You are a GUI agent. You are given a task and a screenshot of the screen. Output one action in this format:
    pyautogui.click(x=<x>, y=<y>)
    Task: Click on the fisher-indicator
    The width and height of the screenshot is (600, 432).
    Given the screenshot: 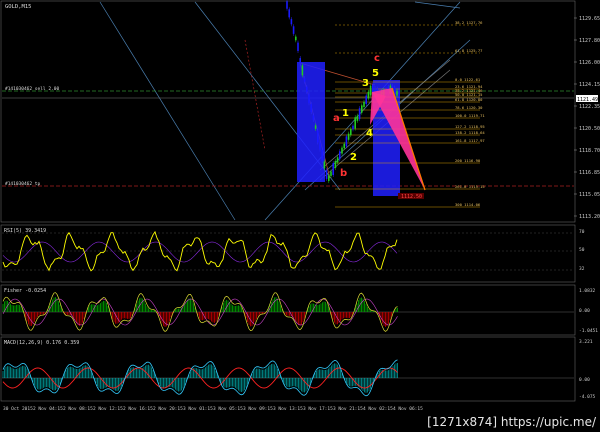 What is the action you would take?
    pyautogui.click(x=288, y=312)
    